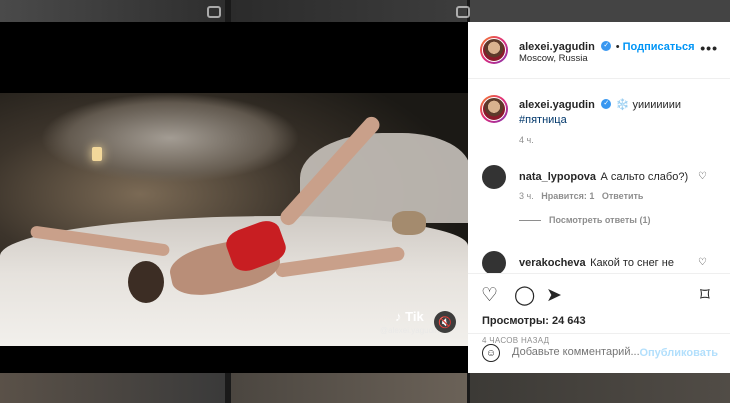 The height and width of the screenshot is (403, 730). What do you see at coordinates (409, 223) in the screenshot?
I see `dog` at bounding box center [409, 223].